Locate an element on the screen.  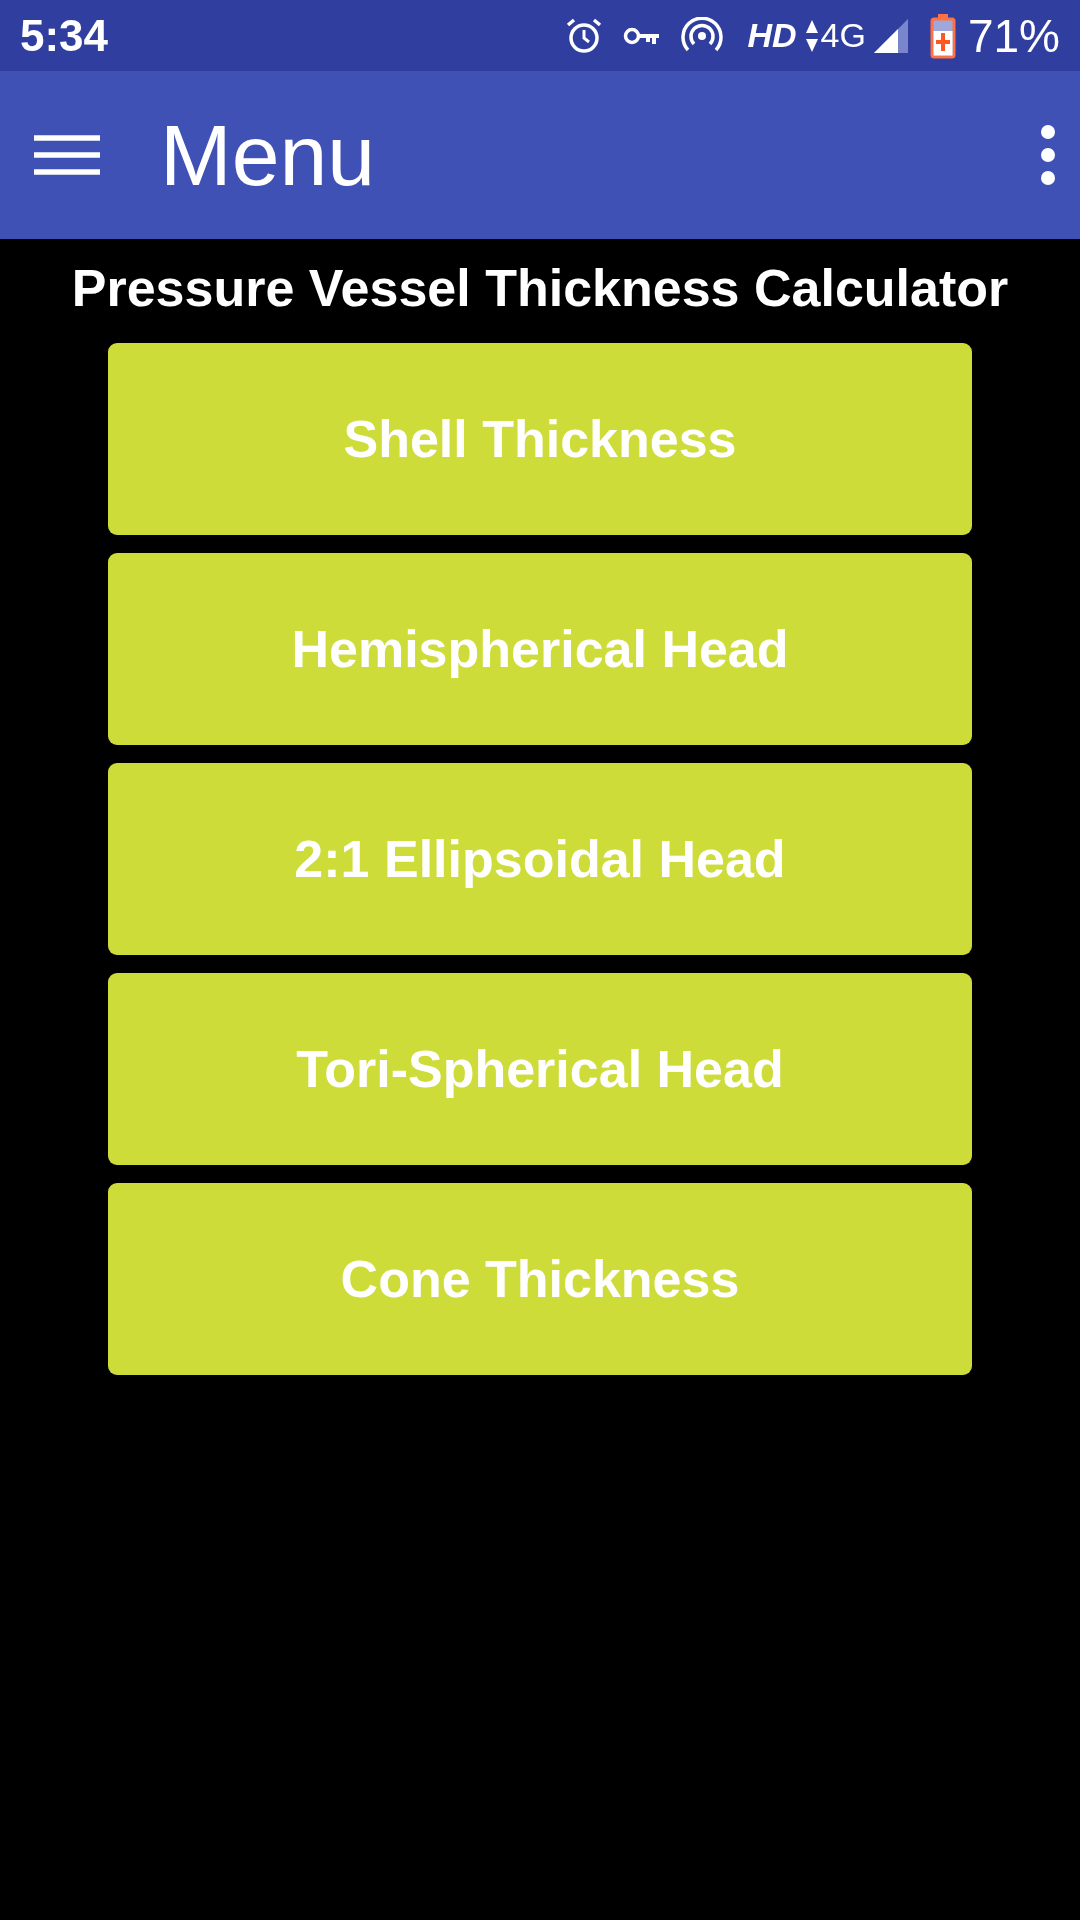
network-type: 4G is located at coordinates (843, 35).